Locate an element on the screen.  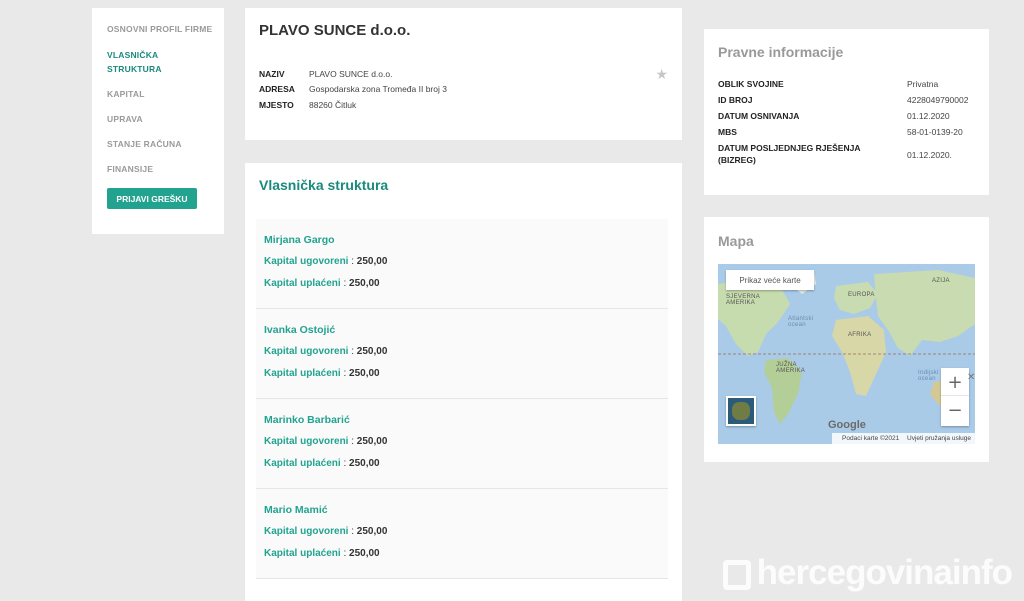
map-title: Mapa is located at coordinates (736, 241).